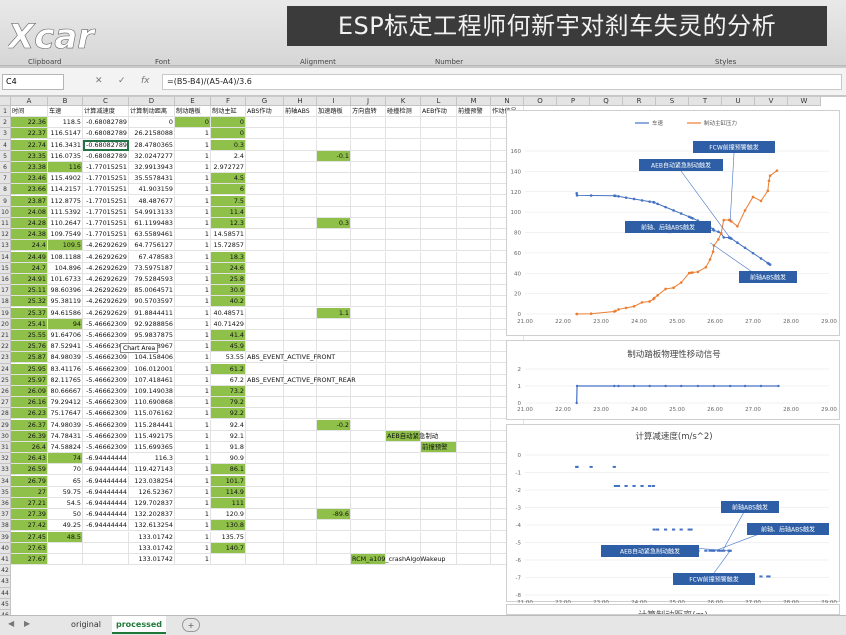 The height and width of the screenshot is (635, 846). Describe the element at coordinates (804, 101) in the screenshot. I see `column-header: W` at that location.